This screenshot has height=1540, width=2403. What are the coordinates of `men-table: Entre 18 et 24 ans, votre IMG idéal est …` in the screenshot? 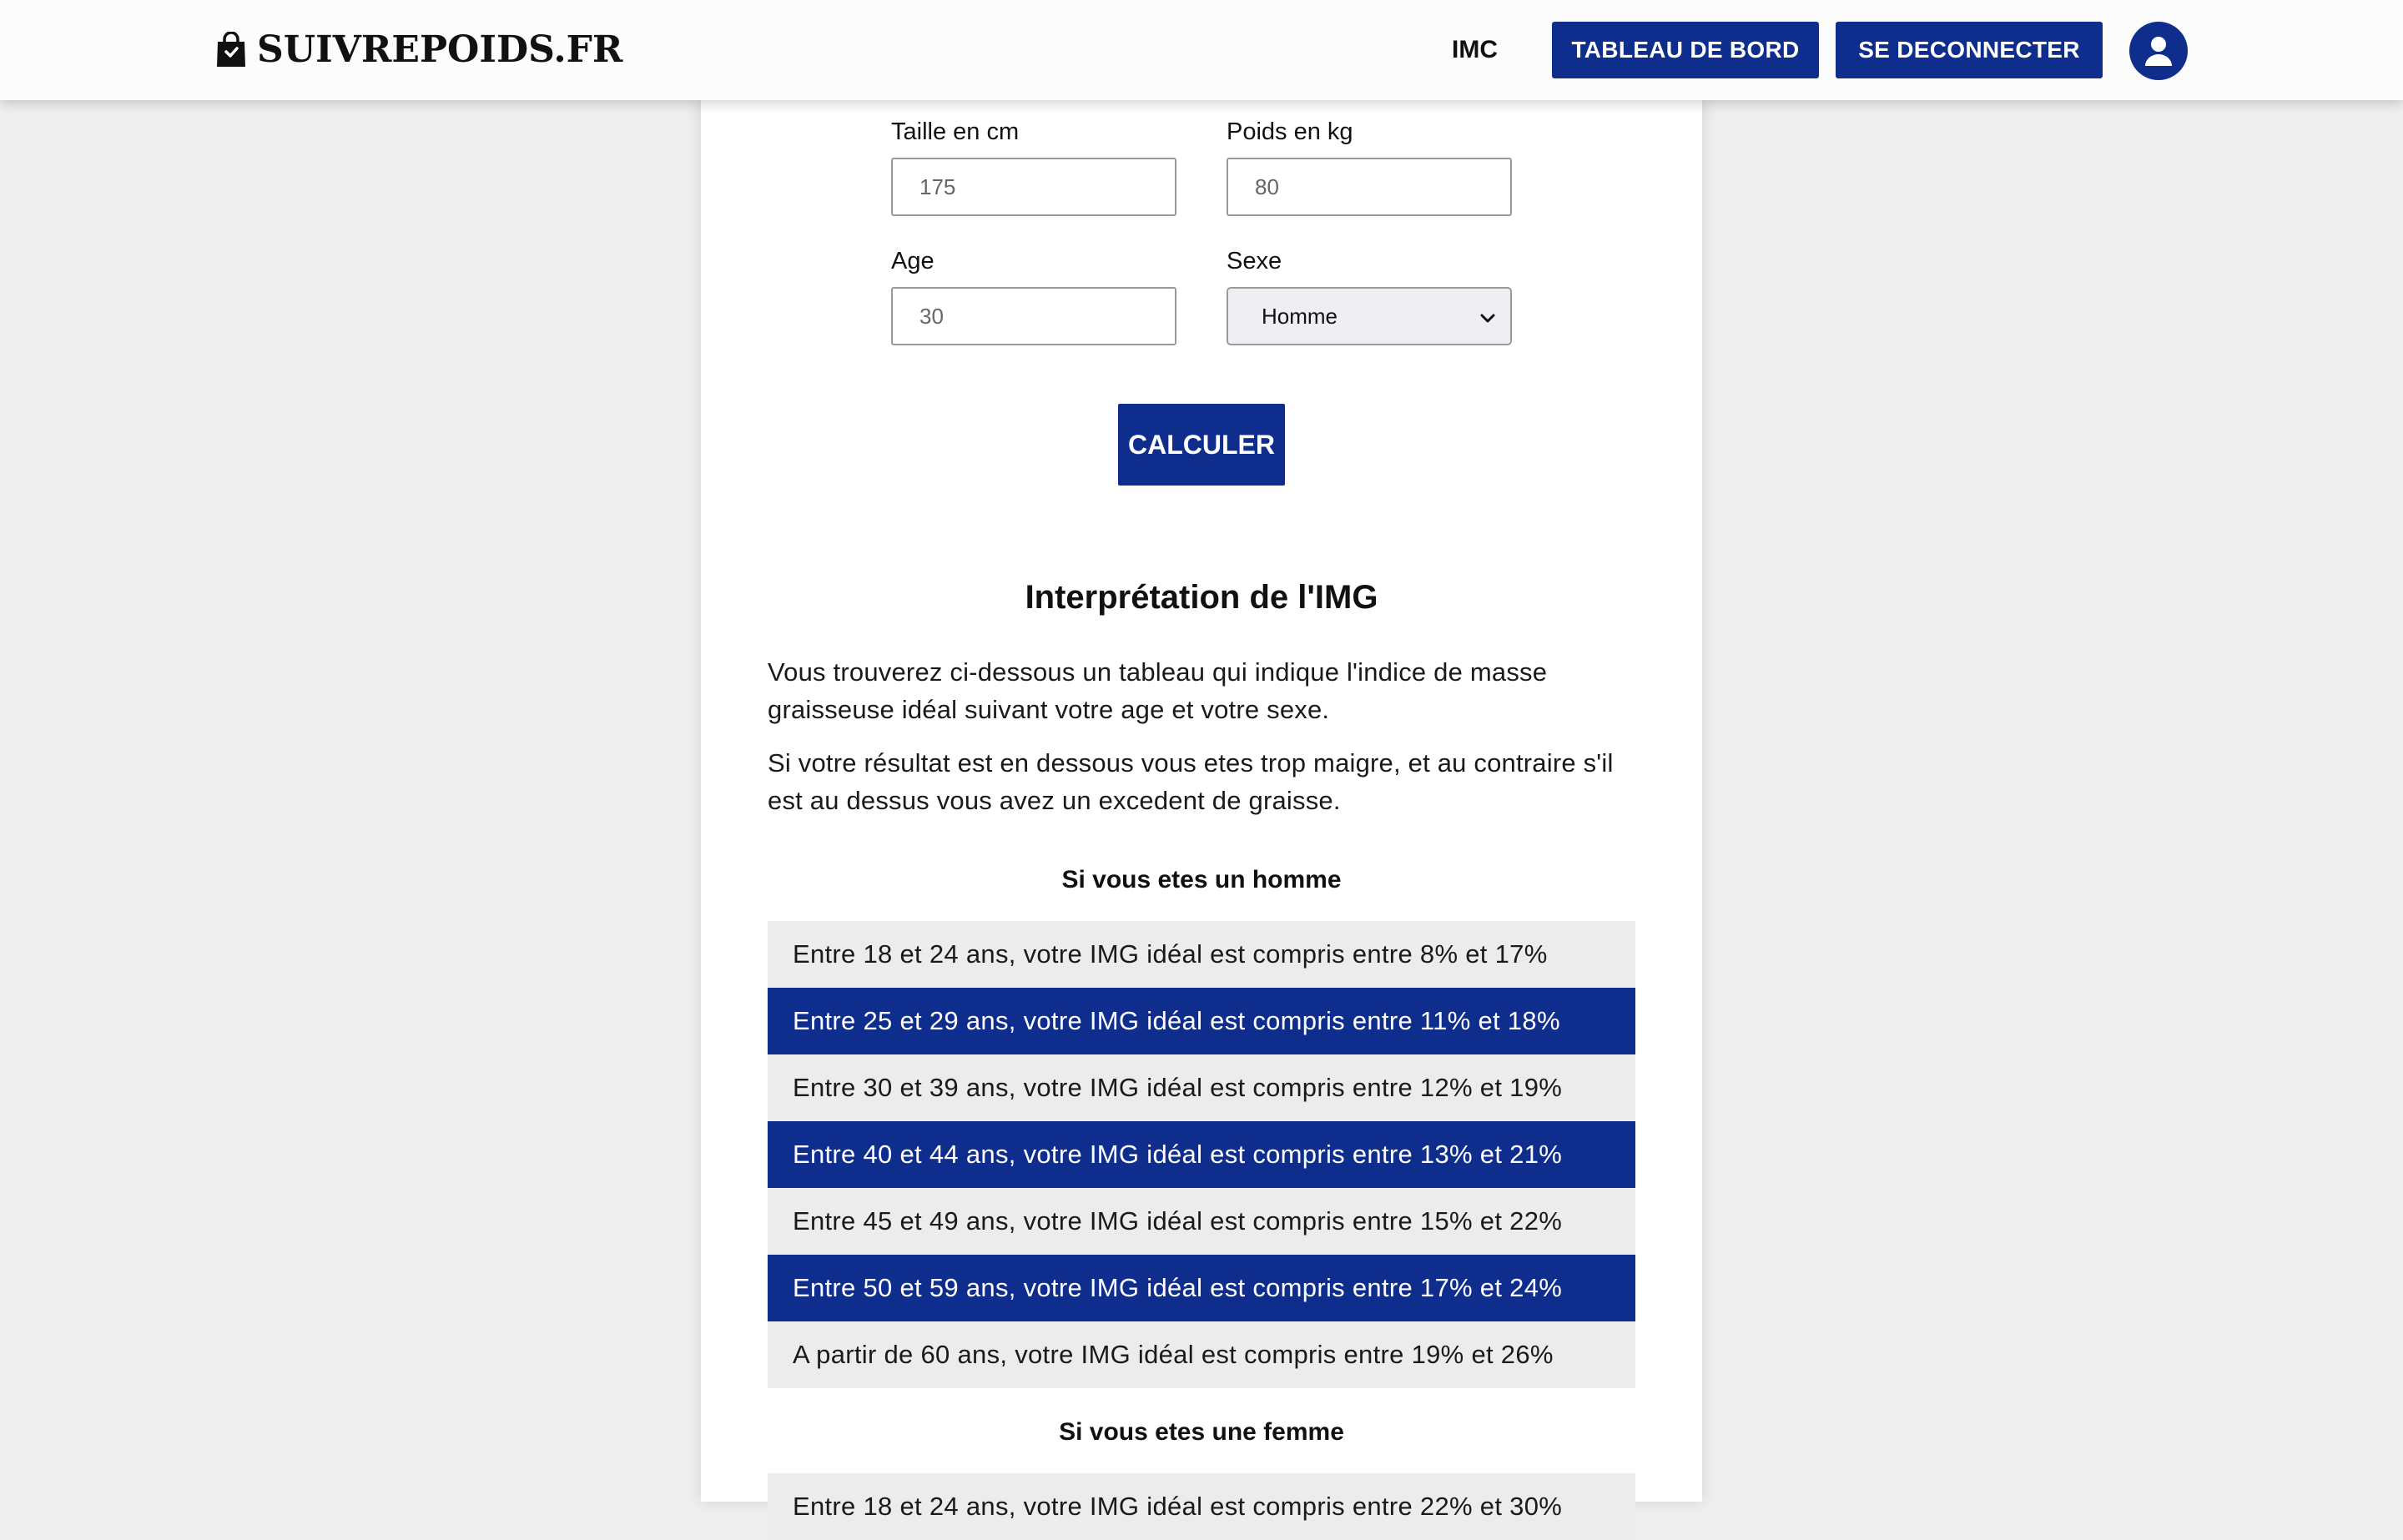 It's located at (1201, 1154).